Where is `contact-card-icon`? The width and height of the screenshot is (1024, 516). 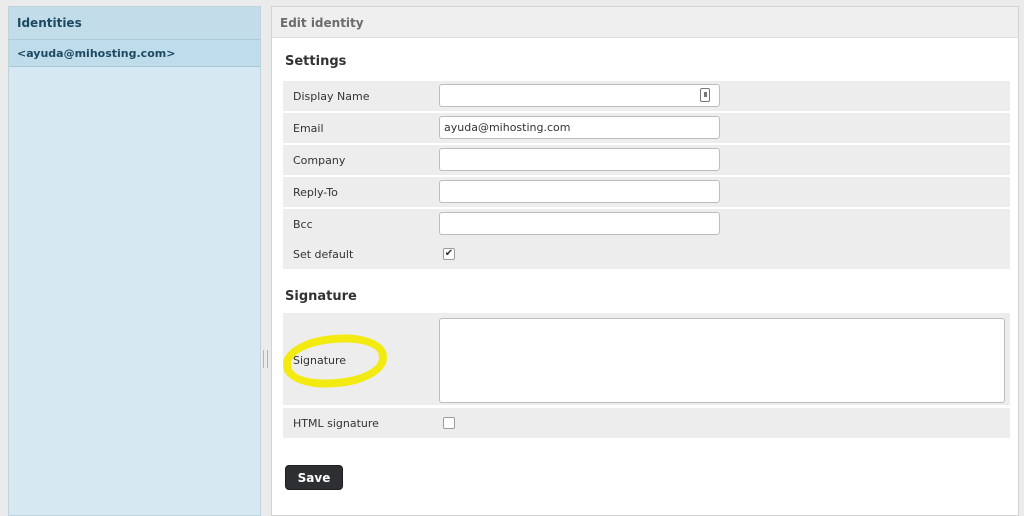 contact-card-icon is located at coordinates (705, 95).